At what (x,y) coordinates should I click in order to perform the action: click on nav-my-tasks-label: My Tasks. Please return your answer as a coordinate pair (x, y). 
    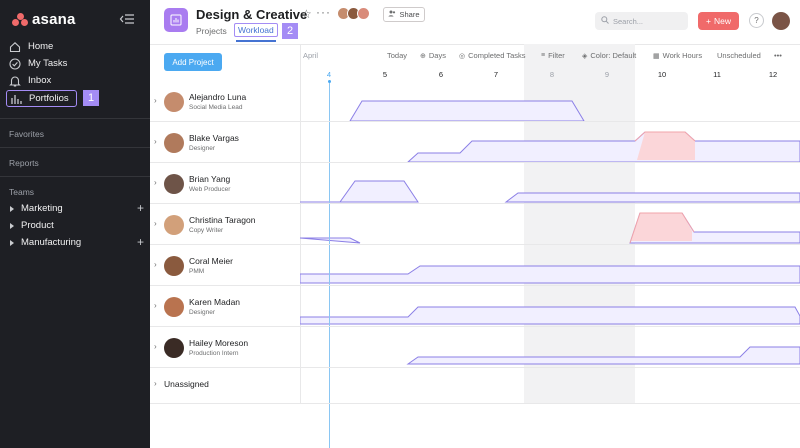
    Looking at the image, I should click on (48, 63).